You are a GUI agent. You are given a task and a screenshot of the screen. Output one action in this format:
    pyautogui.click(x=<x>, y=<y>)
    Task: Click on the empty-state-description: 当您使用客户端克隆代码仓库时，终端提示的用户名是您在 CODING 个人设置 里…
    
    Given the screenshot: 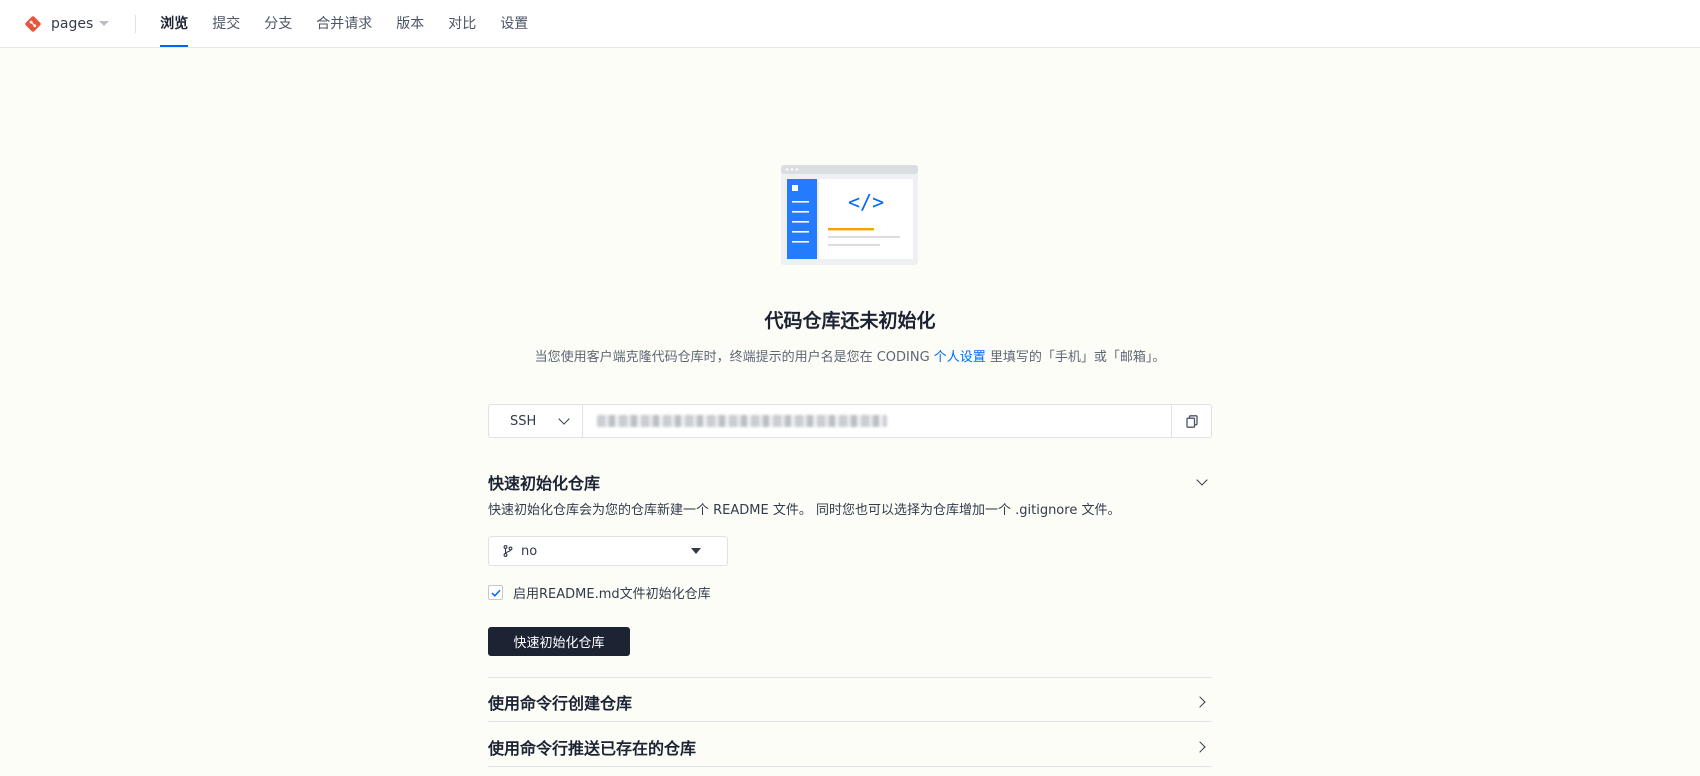 What is the action you would take?
    pyautogui.click(x=850, y=355)
    